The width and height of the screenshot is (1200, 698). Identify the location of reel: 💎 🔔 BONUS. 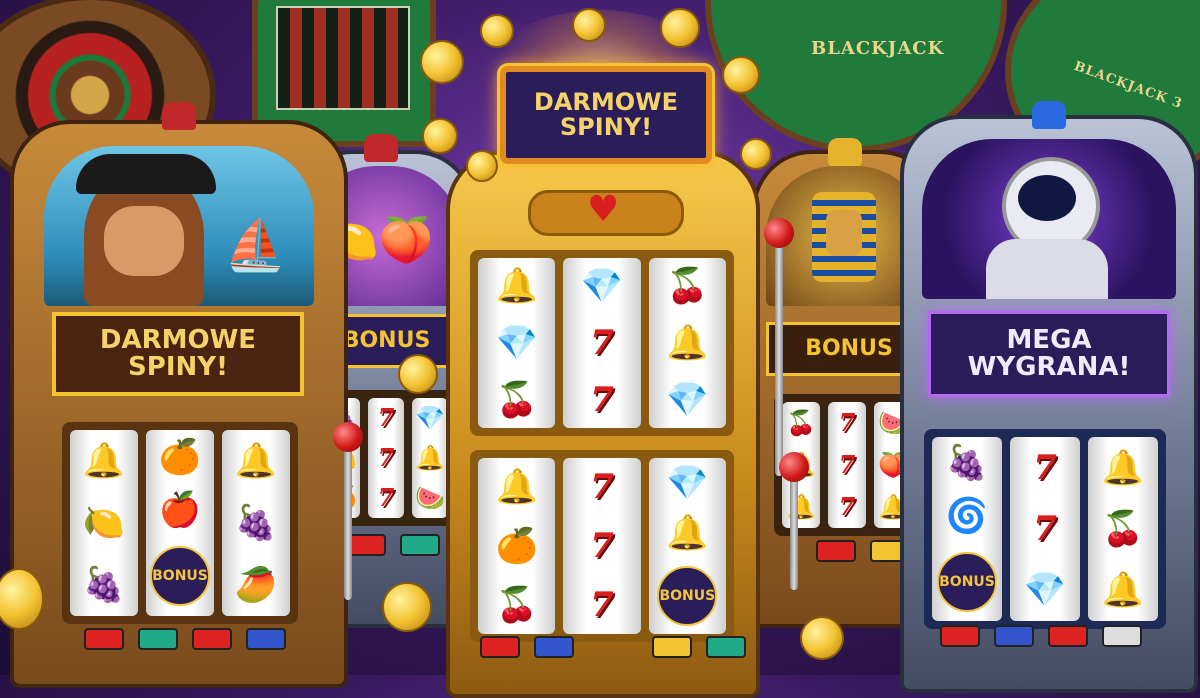
(687, 546).